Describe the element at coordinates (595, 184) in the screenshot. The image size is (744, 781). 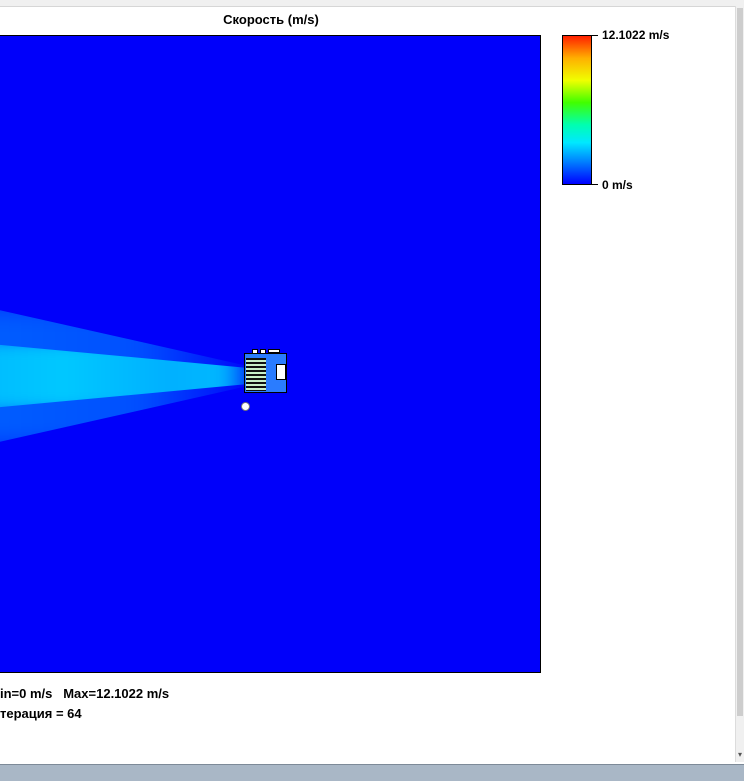
I see `colorbar-min-tick` at that location.